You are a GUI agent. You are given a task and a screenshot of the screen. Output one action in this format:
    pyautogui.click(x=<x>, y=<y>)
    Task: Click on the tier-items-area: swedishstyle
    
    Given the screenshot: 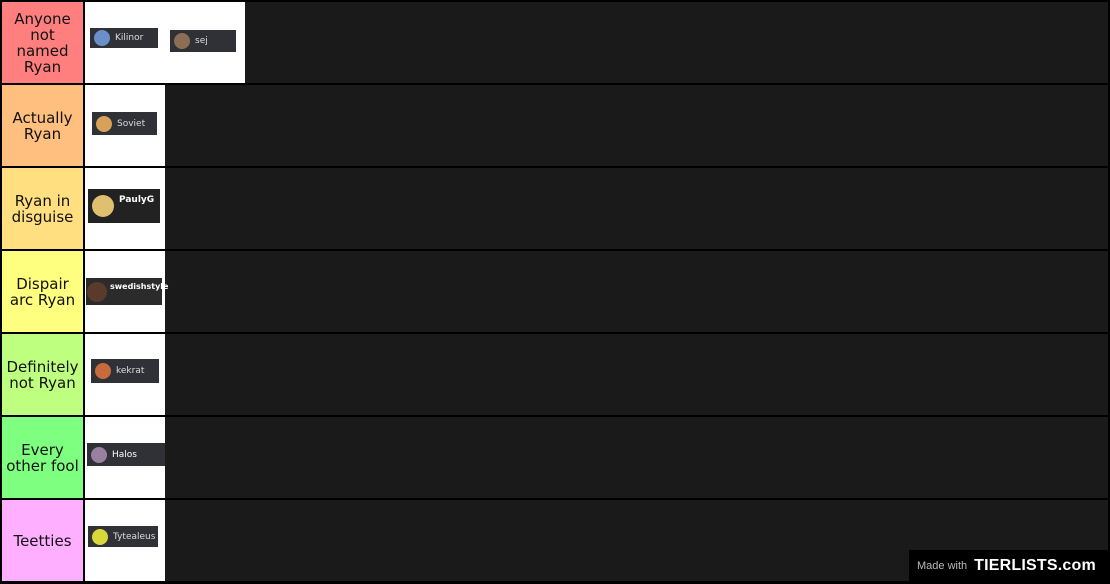 What is the action you would take?
    pyautogui.click(x=596, y=291)
    